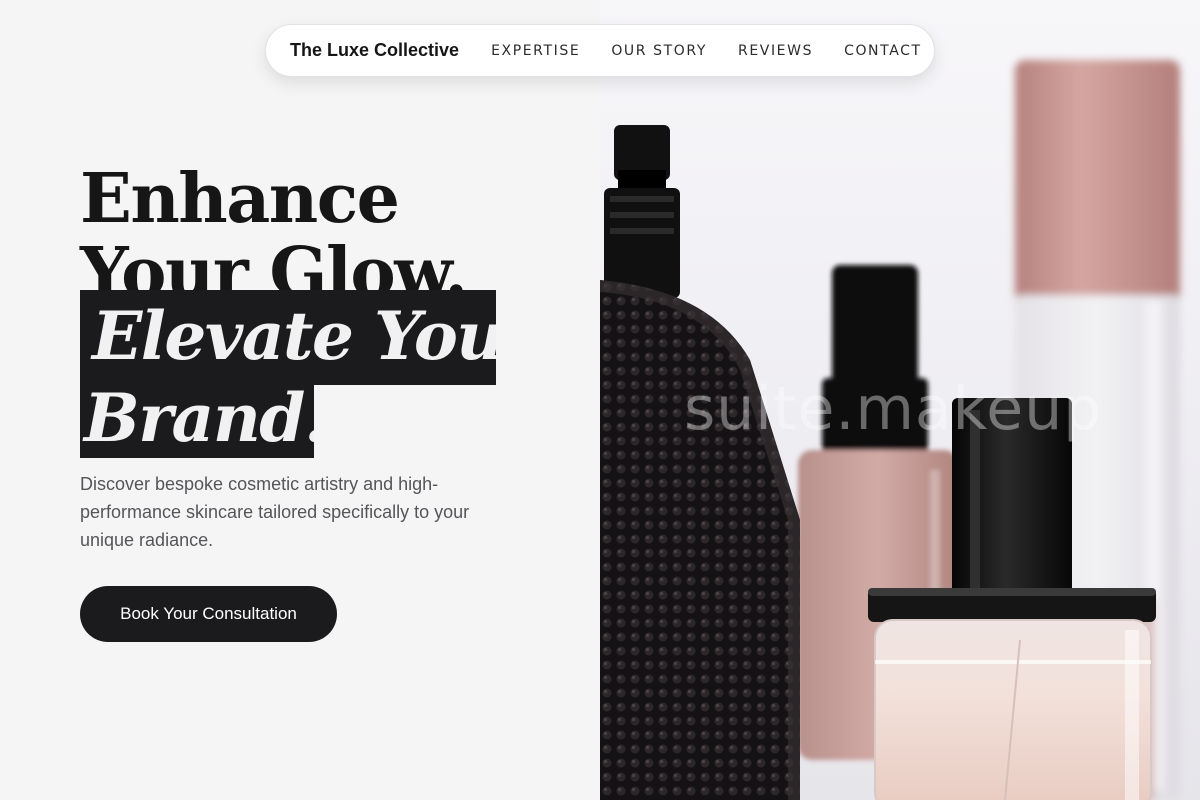 The image size is (1200, 800). Describe the element at coordinates (240, 199) in the screenshot. I see `headline-line-1: Enhance` at that location.